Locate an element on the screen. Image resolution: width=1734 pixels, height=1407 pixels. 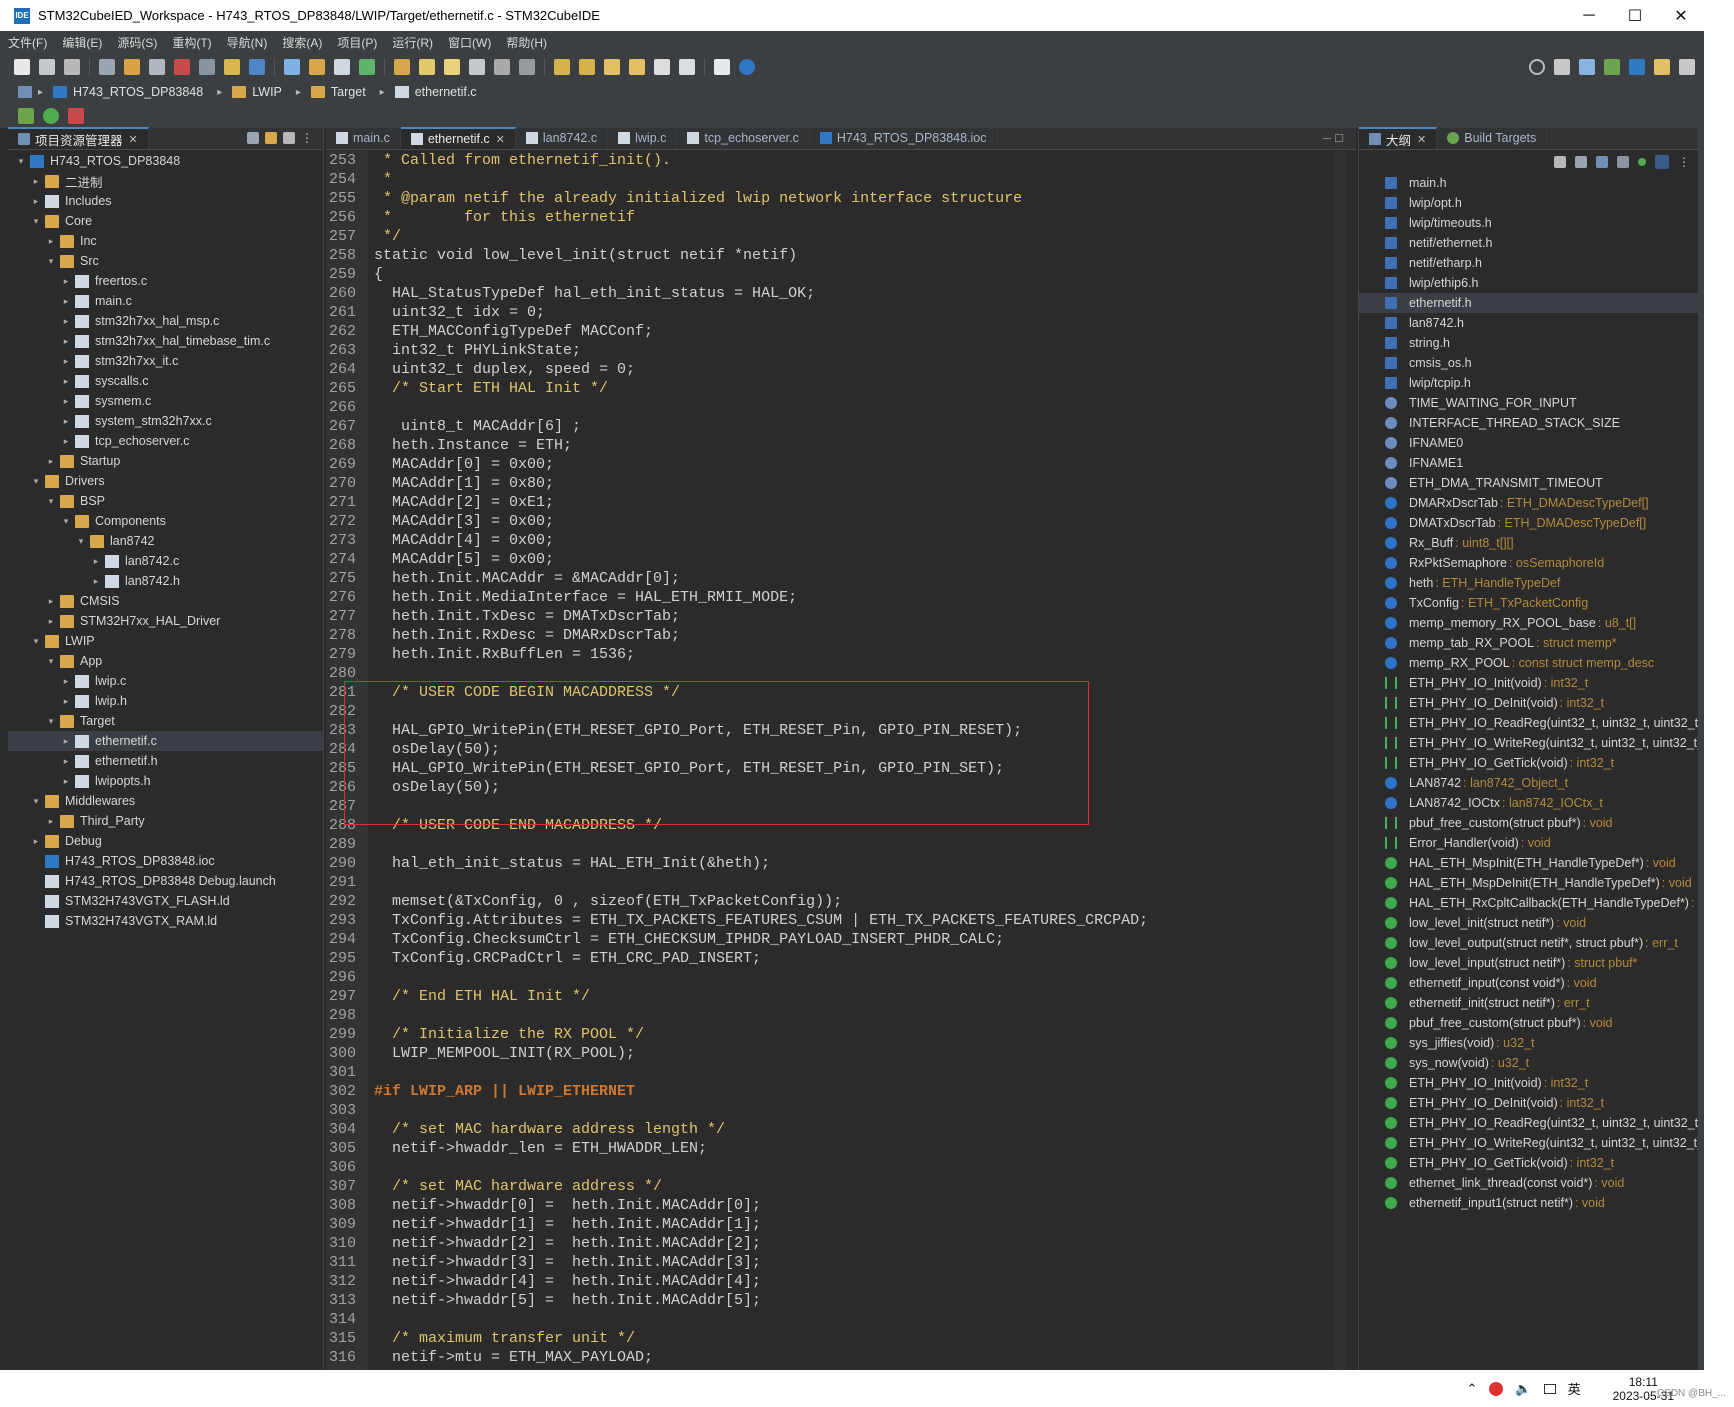
network-icon is located at coordinates (1549, 1388).